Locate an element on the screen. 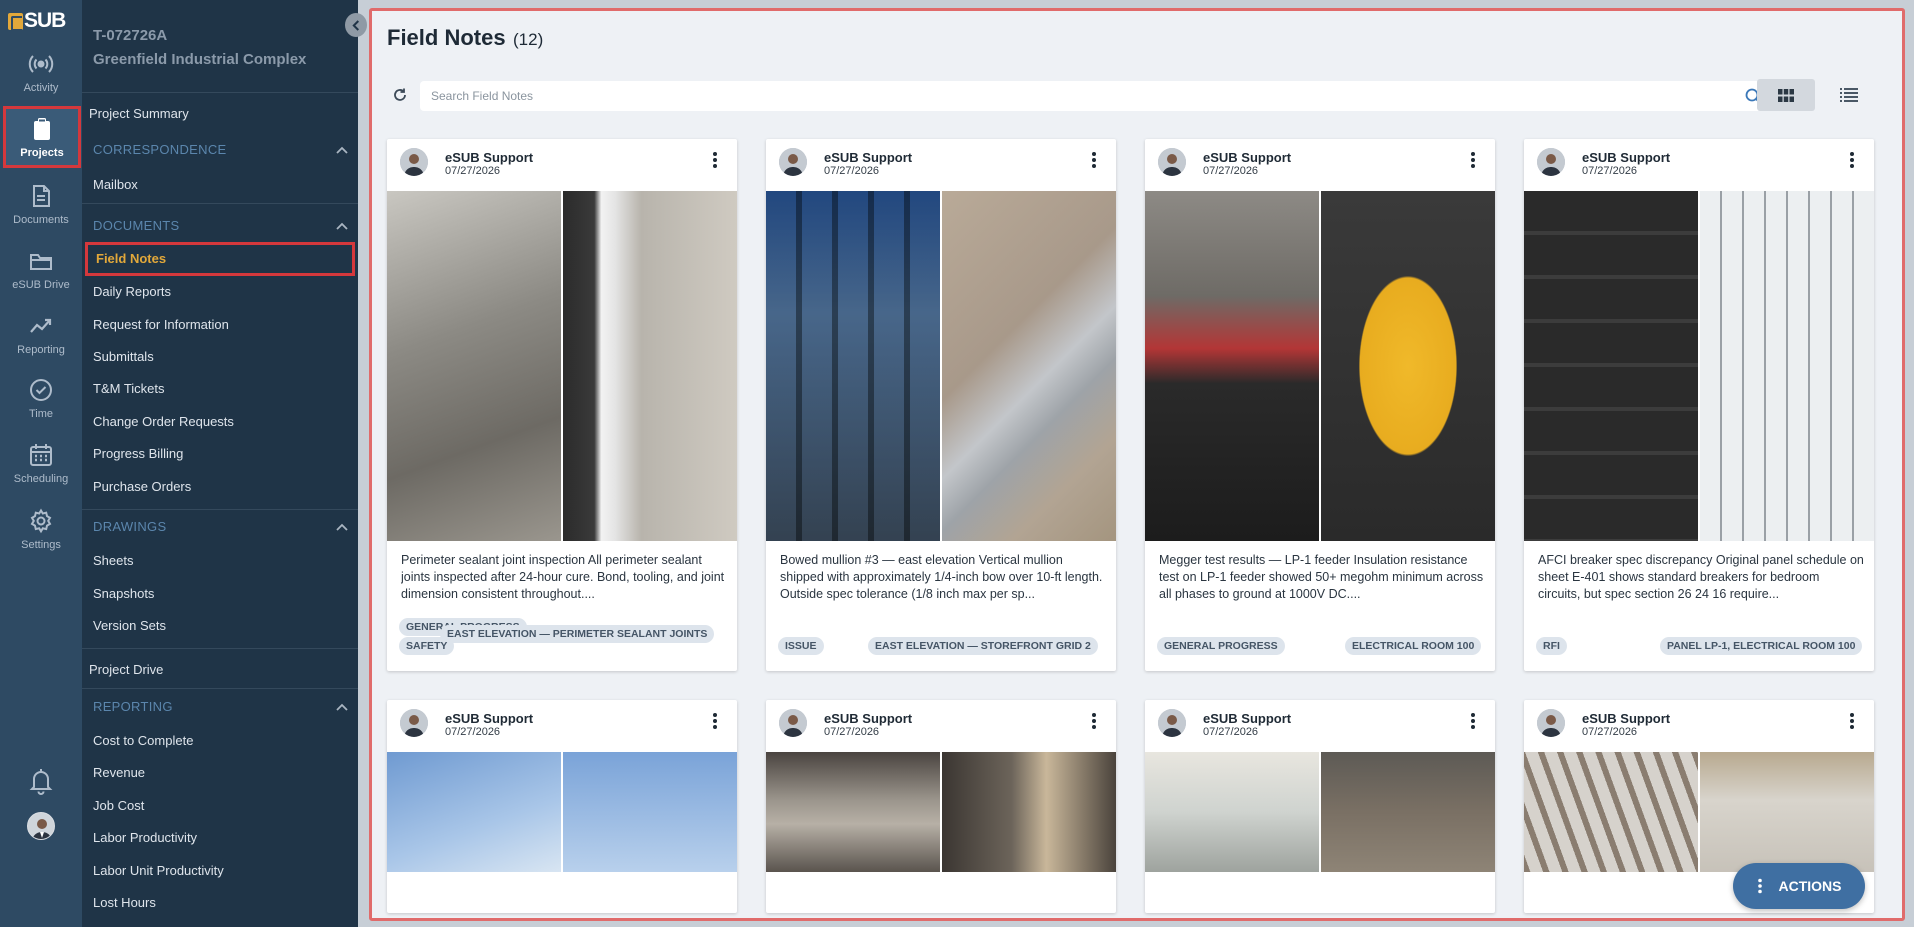  search-bar is located at coordinates (1095, 96).